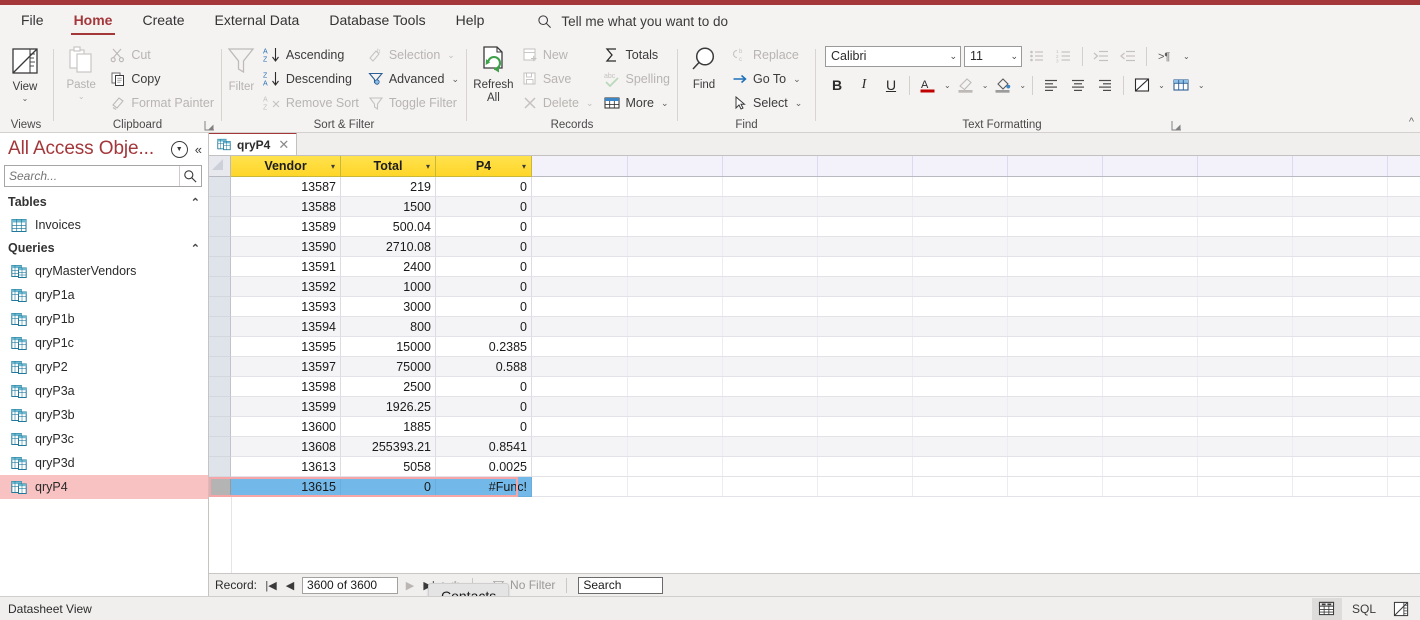 The height and width of the screenshot is (620, 1420). I want to click on find-button: Find, so click(704, 66).